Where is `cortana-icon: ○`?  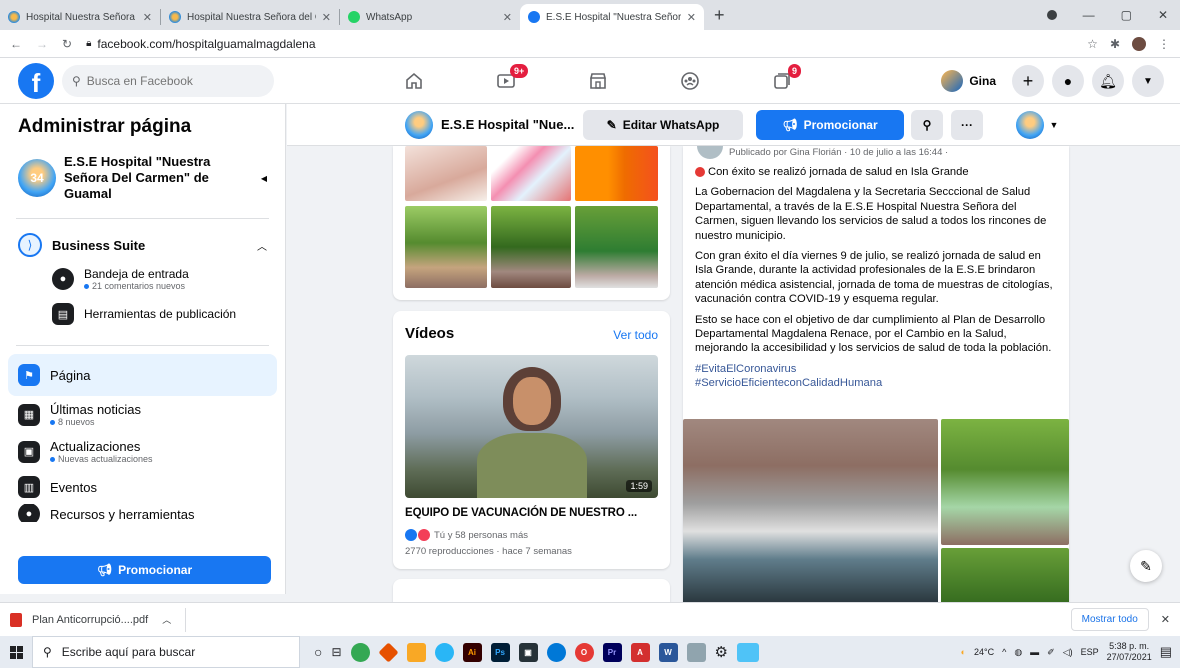
cortana-icon: ○ is located at coordinates (318, 652).